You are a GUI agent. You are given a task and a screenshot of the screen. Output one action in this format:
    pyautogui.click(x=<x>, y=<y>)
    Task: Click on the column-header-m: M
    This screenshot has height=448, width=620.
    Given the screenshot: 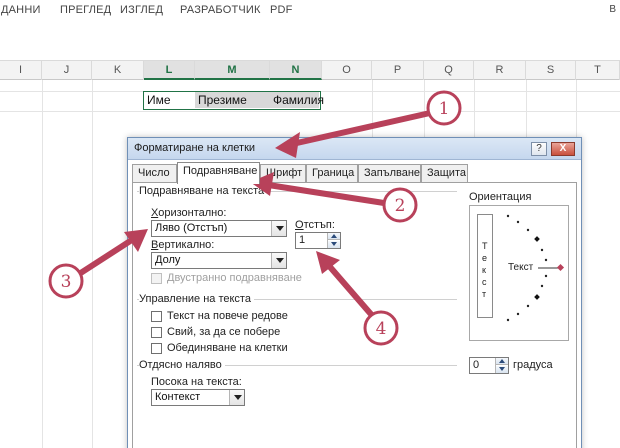 What is the action you would take?
    pyautogui.click(x=232, y=70)
    